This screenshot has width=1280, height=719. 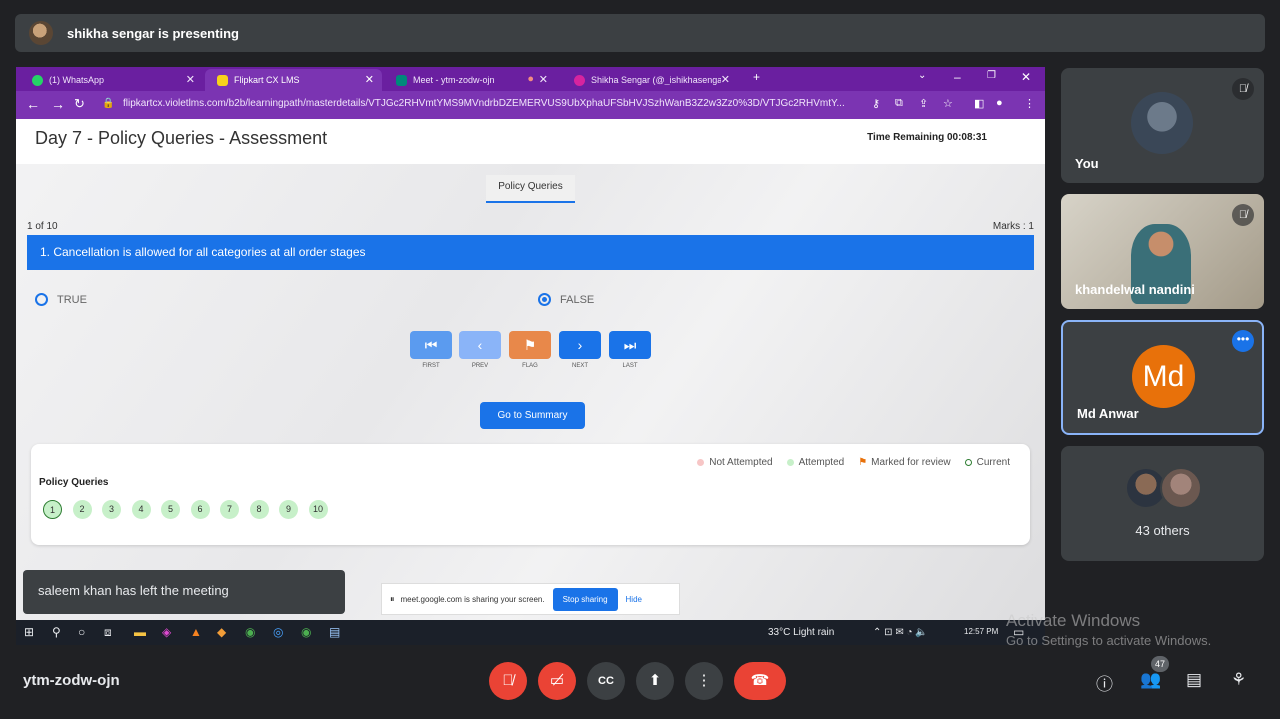 I want to click on camera-off-button: ▭̸, so click(x=557, y=681).